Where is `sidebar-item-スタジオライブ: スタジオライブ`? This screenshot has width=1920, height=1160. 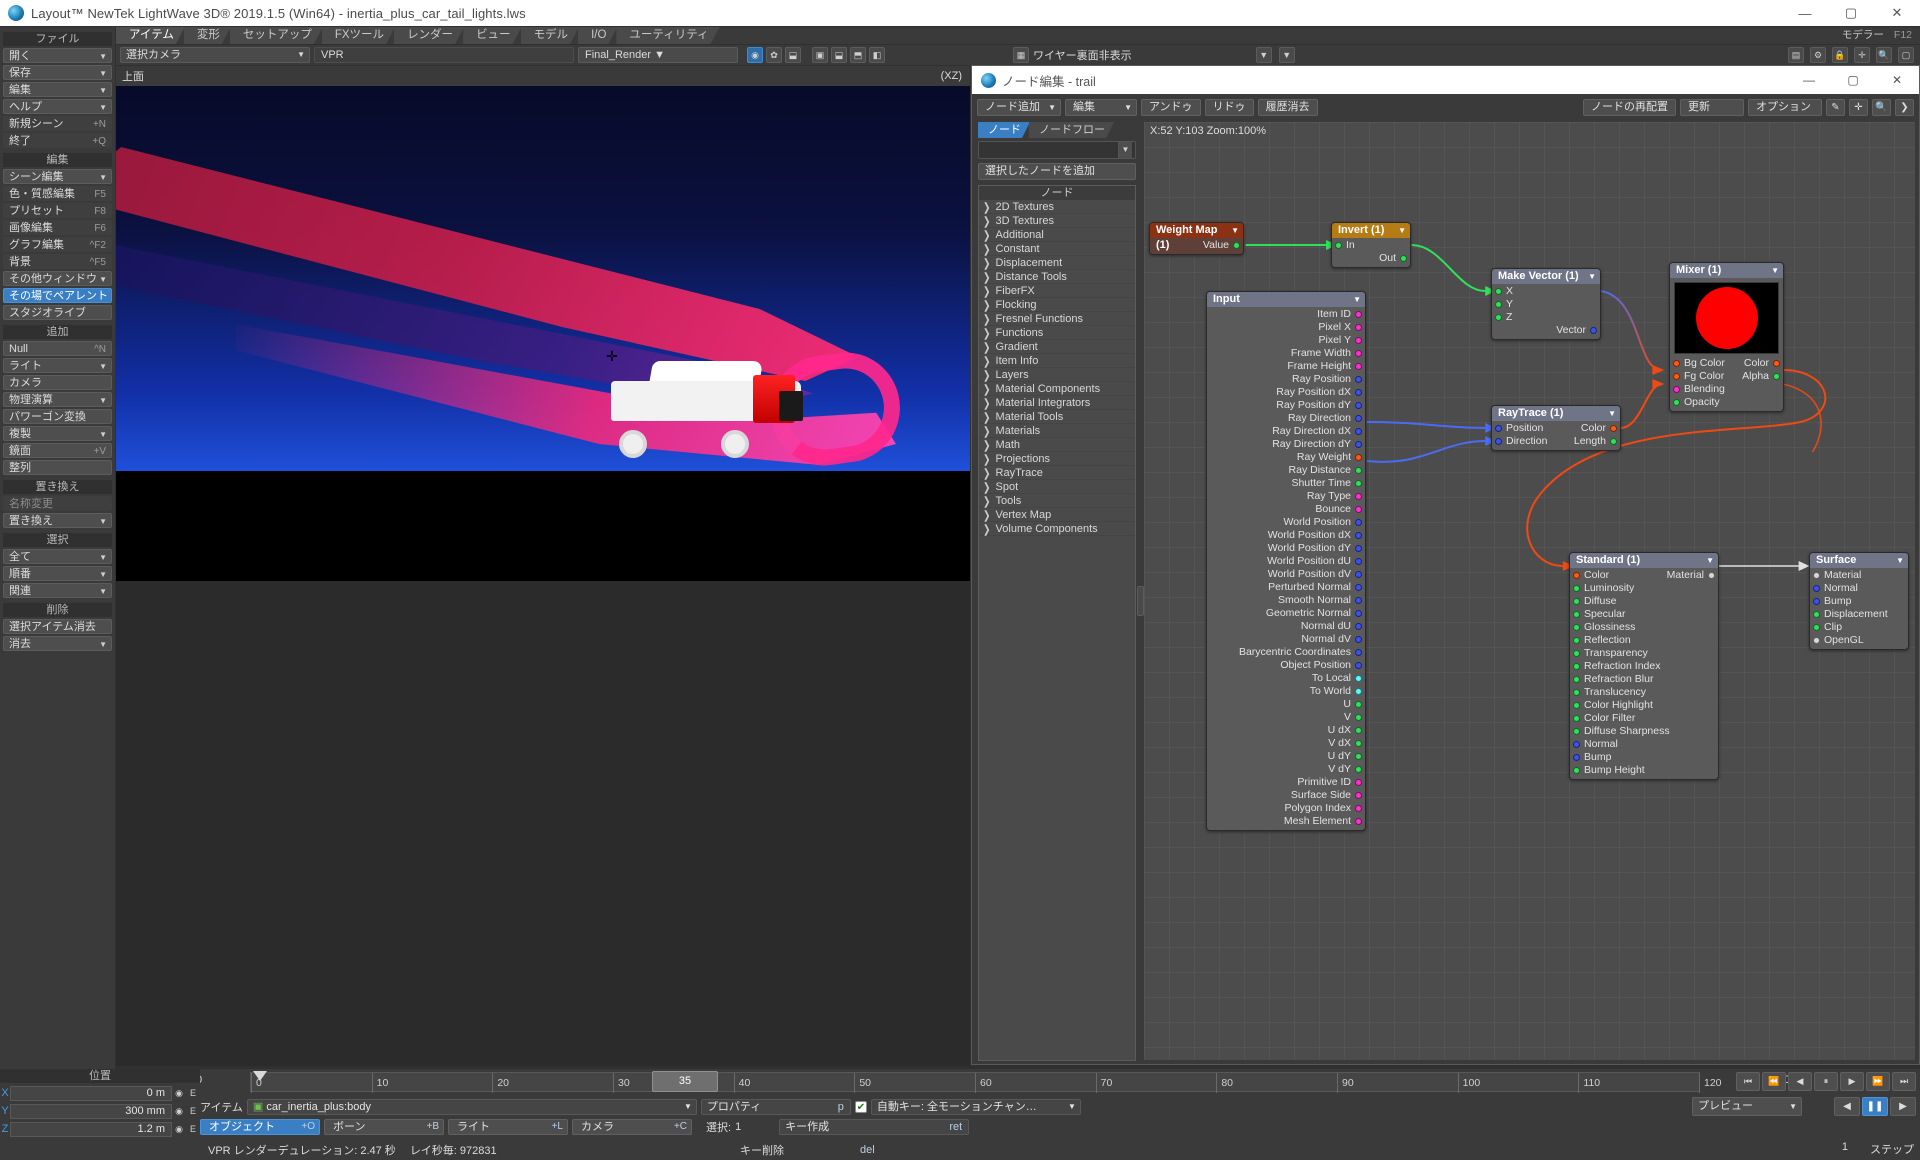
sidebar-item-スタジオライブ: スタジオライブ is located at coordinates (57, 312).